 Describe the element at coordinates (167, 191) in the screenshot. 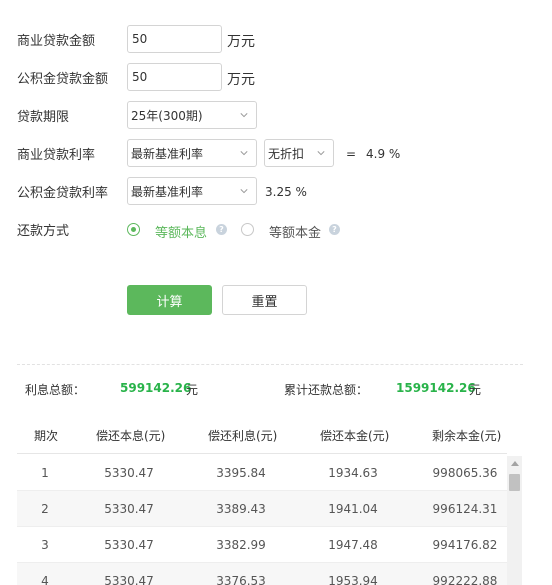

I see `fund-rate-select-value: 最新基准利率` at that location.